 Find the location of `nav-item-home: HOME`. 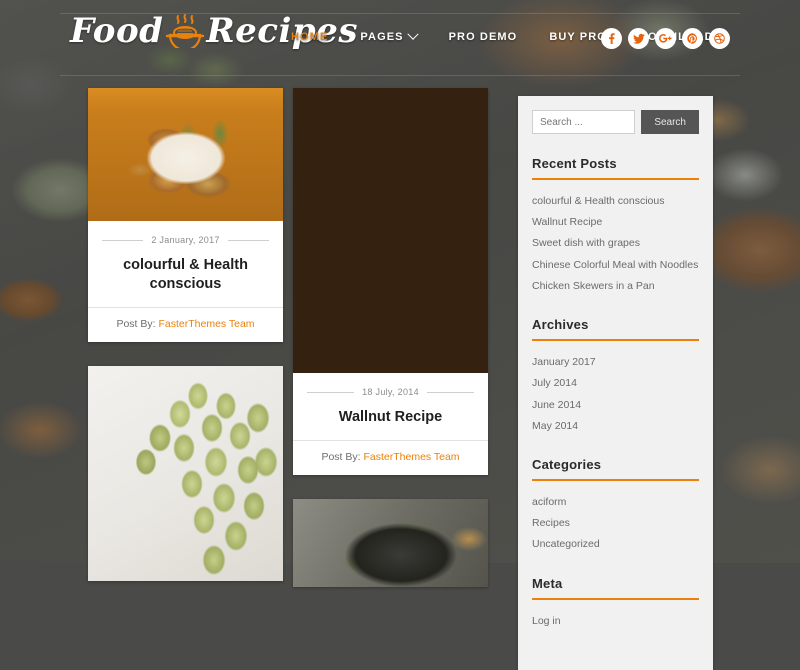

nav-item-home: HOME is located at coordinates (309, 37).